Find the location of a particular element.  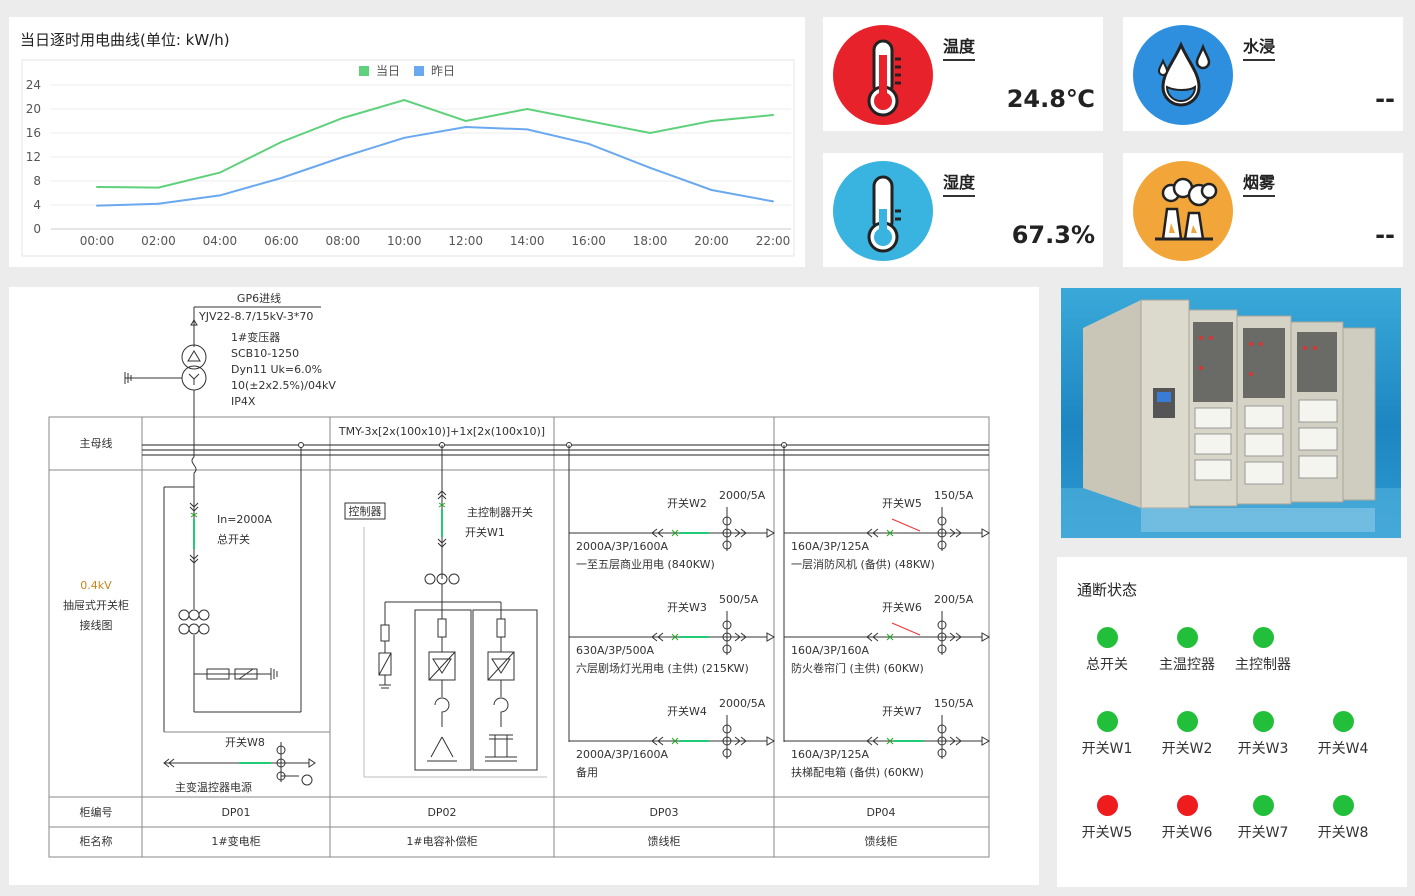

feeder-switch-label: 开关W4 is located at coordinates (687, 711).